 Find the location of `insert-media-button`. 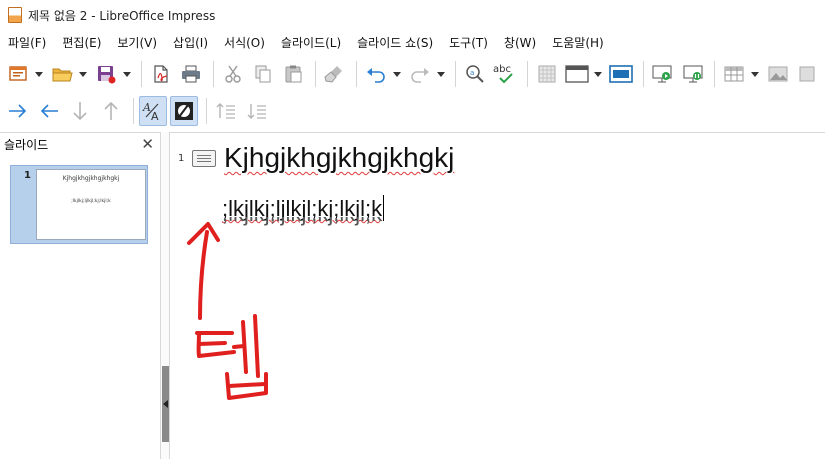

insert-media-button is located at coordinates (808, 74).